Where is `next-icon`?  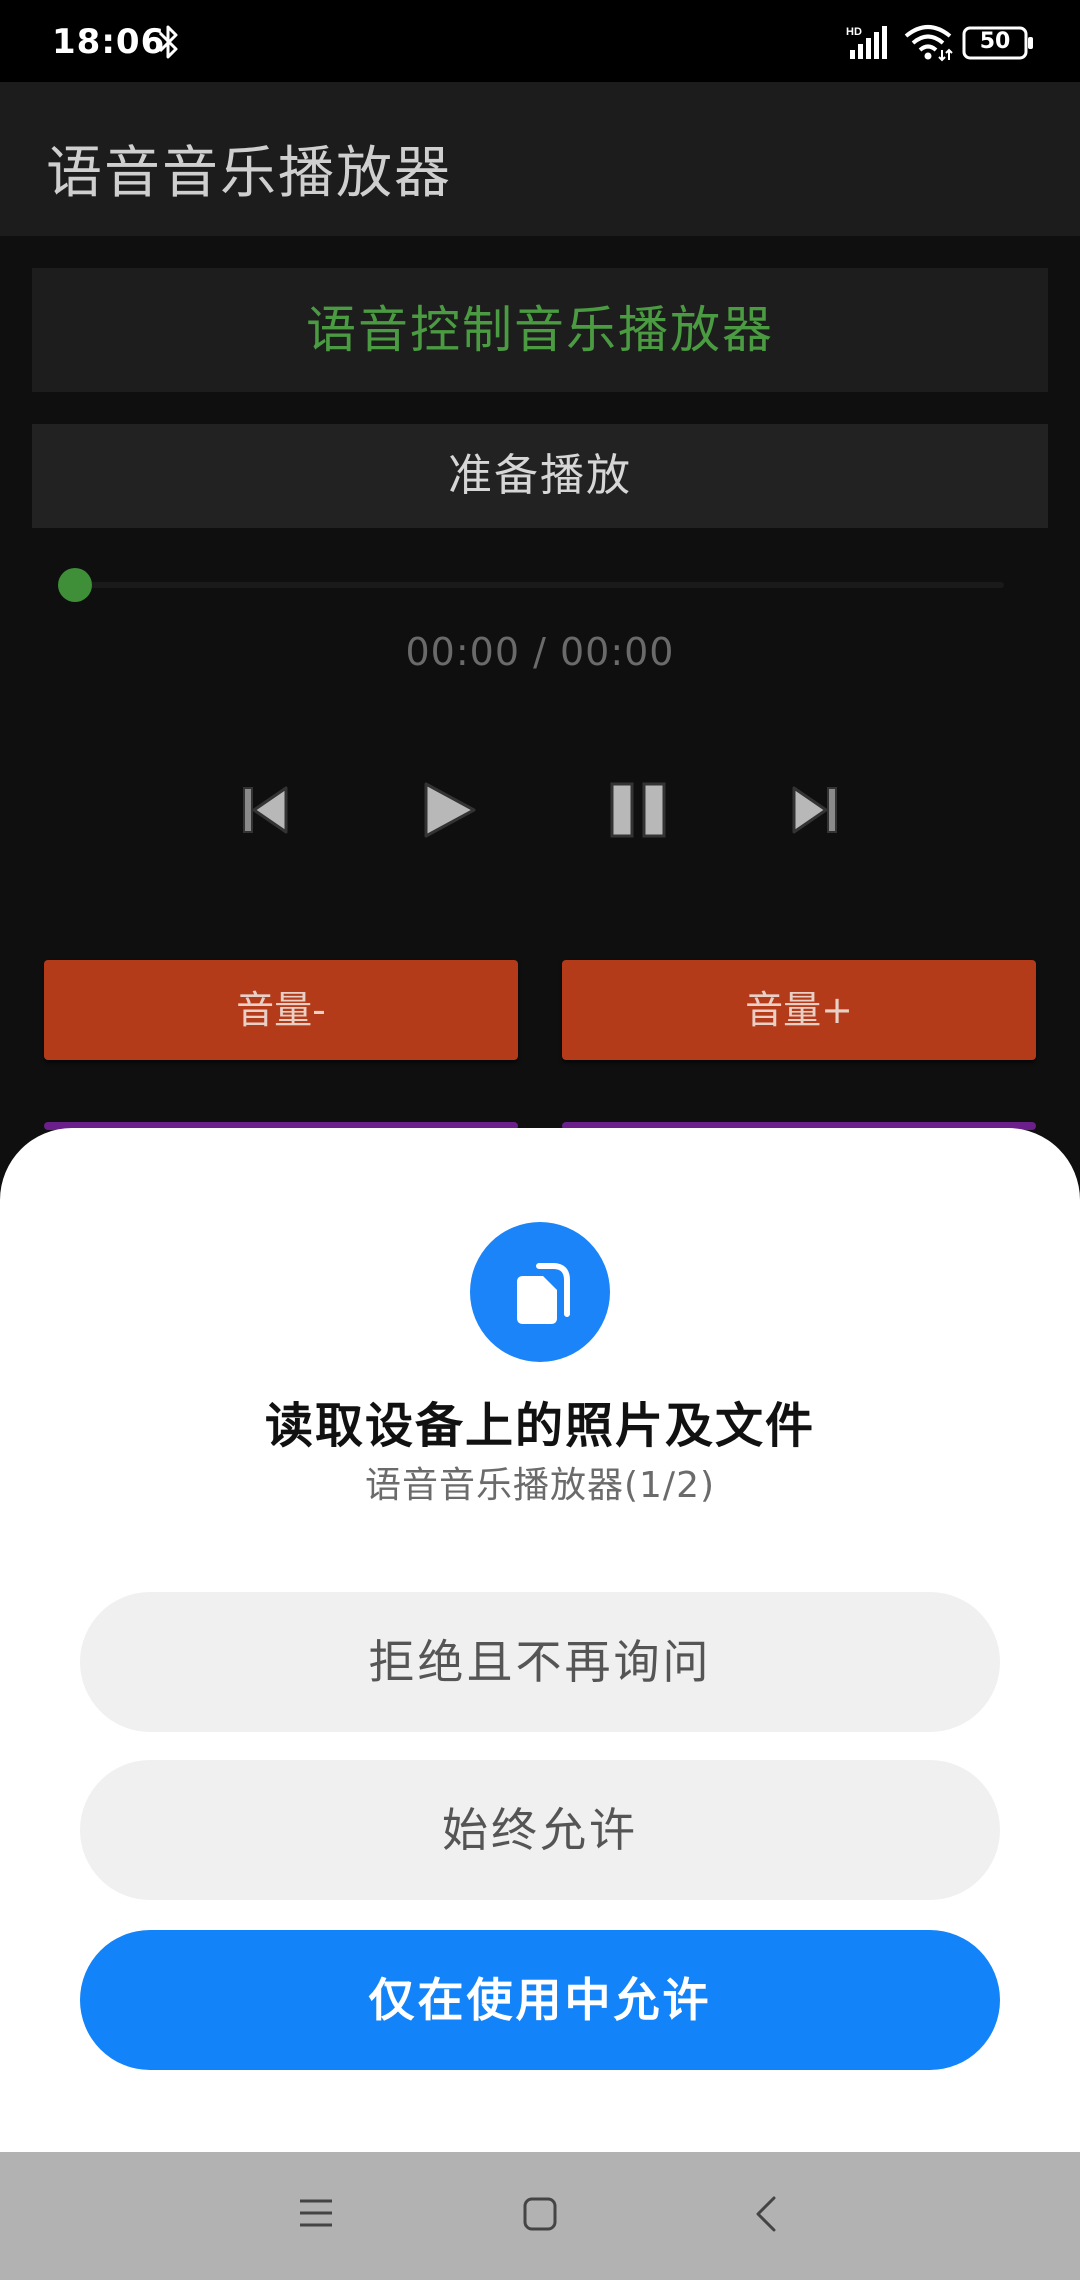 next-icon is located at coordinates (814, 810).